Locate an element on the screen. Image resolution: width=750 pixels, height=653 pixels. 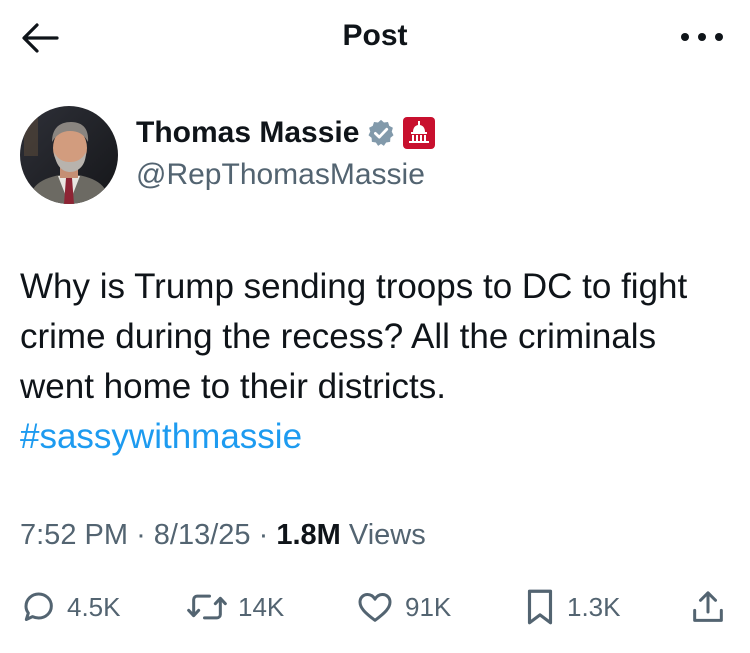
tweet-time: 7:52 PM is located at coordinates (74, 535).